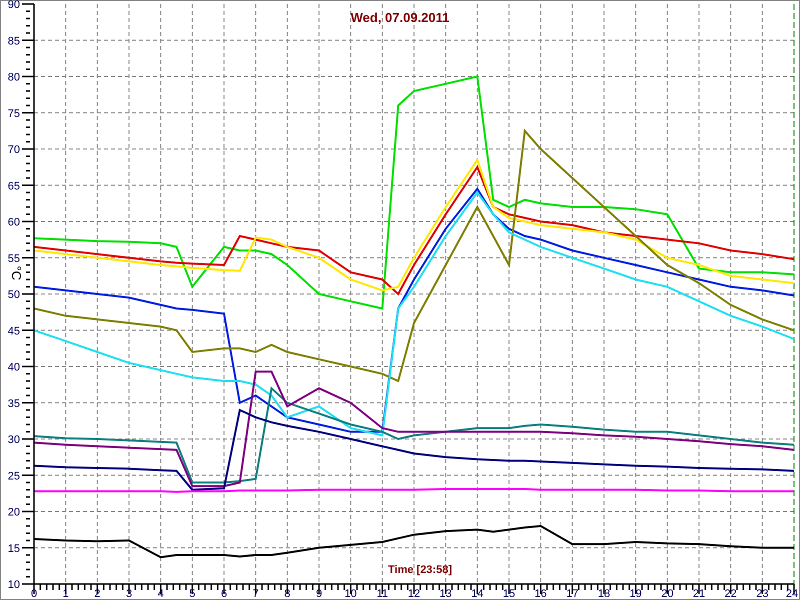 This screenshot has width=800, height=600. What do you see at coordinates (14, 548) in the screenshot?
I see `y-tick-label: 15` at bounding box center [14, 548].